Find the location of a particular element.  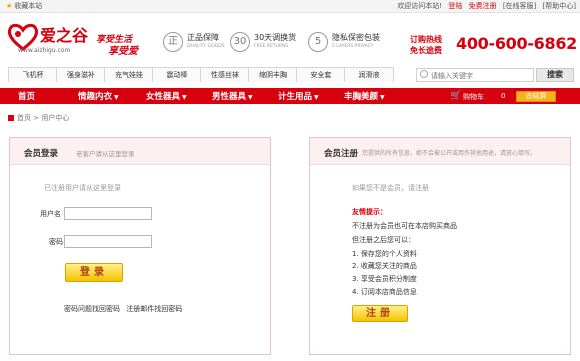

recover-by-question-link: 密码问题找回密码 is located at coordinates (92, 309).